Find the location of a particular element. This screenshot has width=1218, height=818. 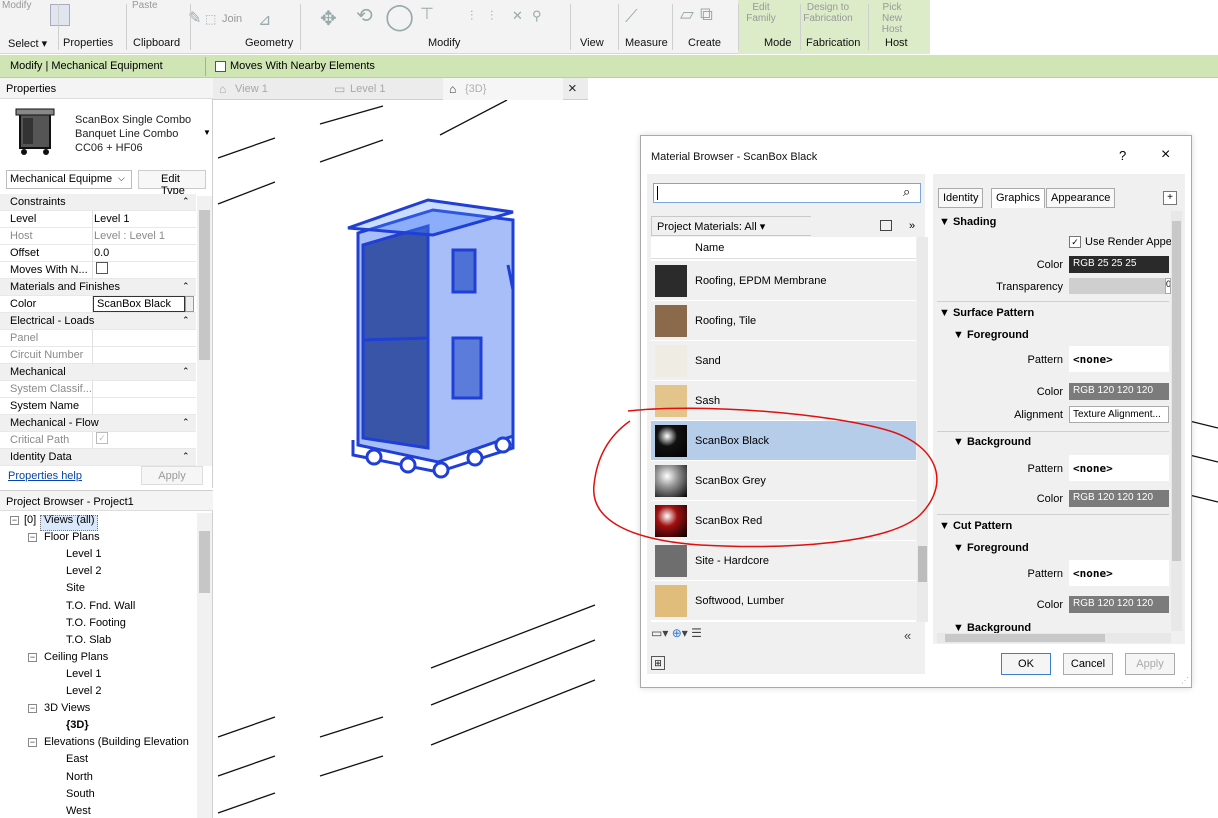

surface-fg-pattern-field: <none> is located at coordinates (1119, 359).